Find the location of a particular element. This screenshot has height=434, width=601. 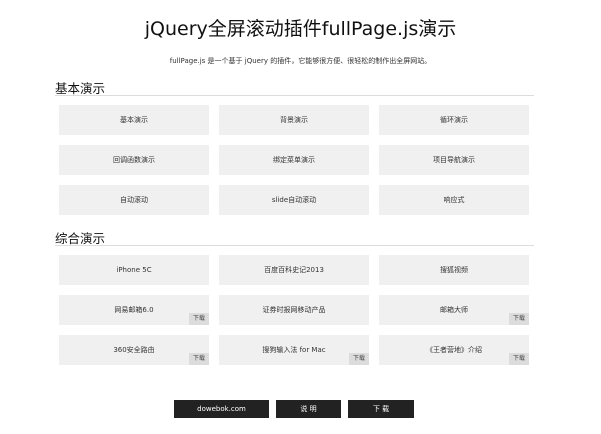

demo-link-label: 网易邮箱6.0 is located at coordinates (134, 310).